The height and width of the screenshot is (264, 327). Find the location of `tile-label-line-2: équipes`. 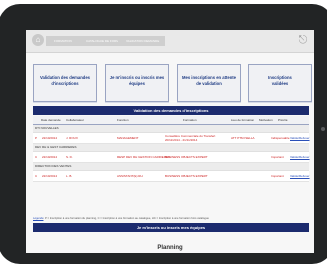

tile-label-line-2: équipes is located at coordinates (137, 83).